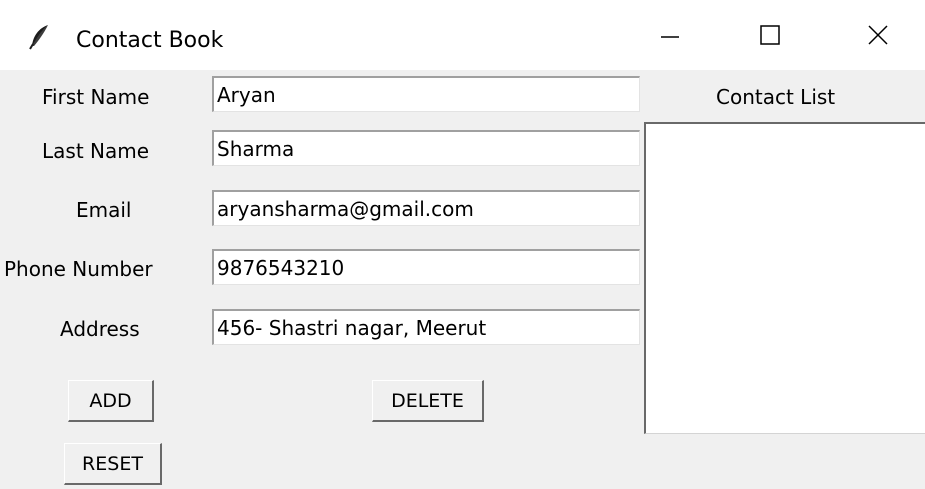 The image size is (925, 489). Describe the element at coordinates (426, 148) in the screenshot. I see `last-name-field` at that location.